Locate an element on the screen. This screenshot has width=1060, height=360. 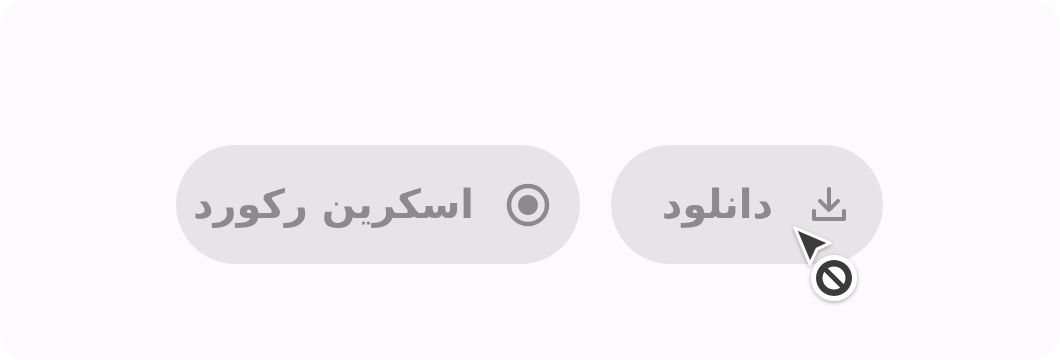
screen-record-button: اسکرین رکورد is located at coordinates (378, 204).